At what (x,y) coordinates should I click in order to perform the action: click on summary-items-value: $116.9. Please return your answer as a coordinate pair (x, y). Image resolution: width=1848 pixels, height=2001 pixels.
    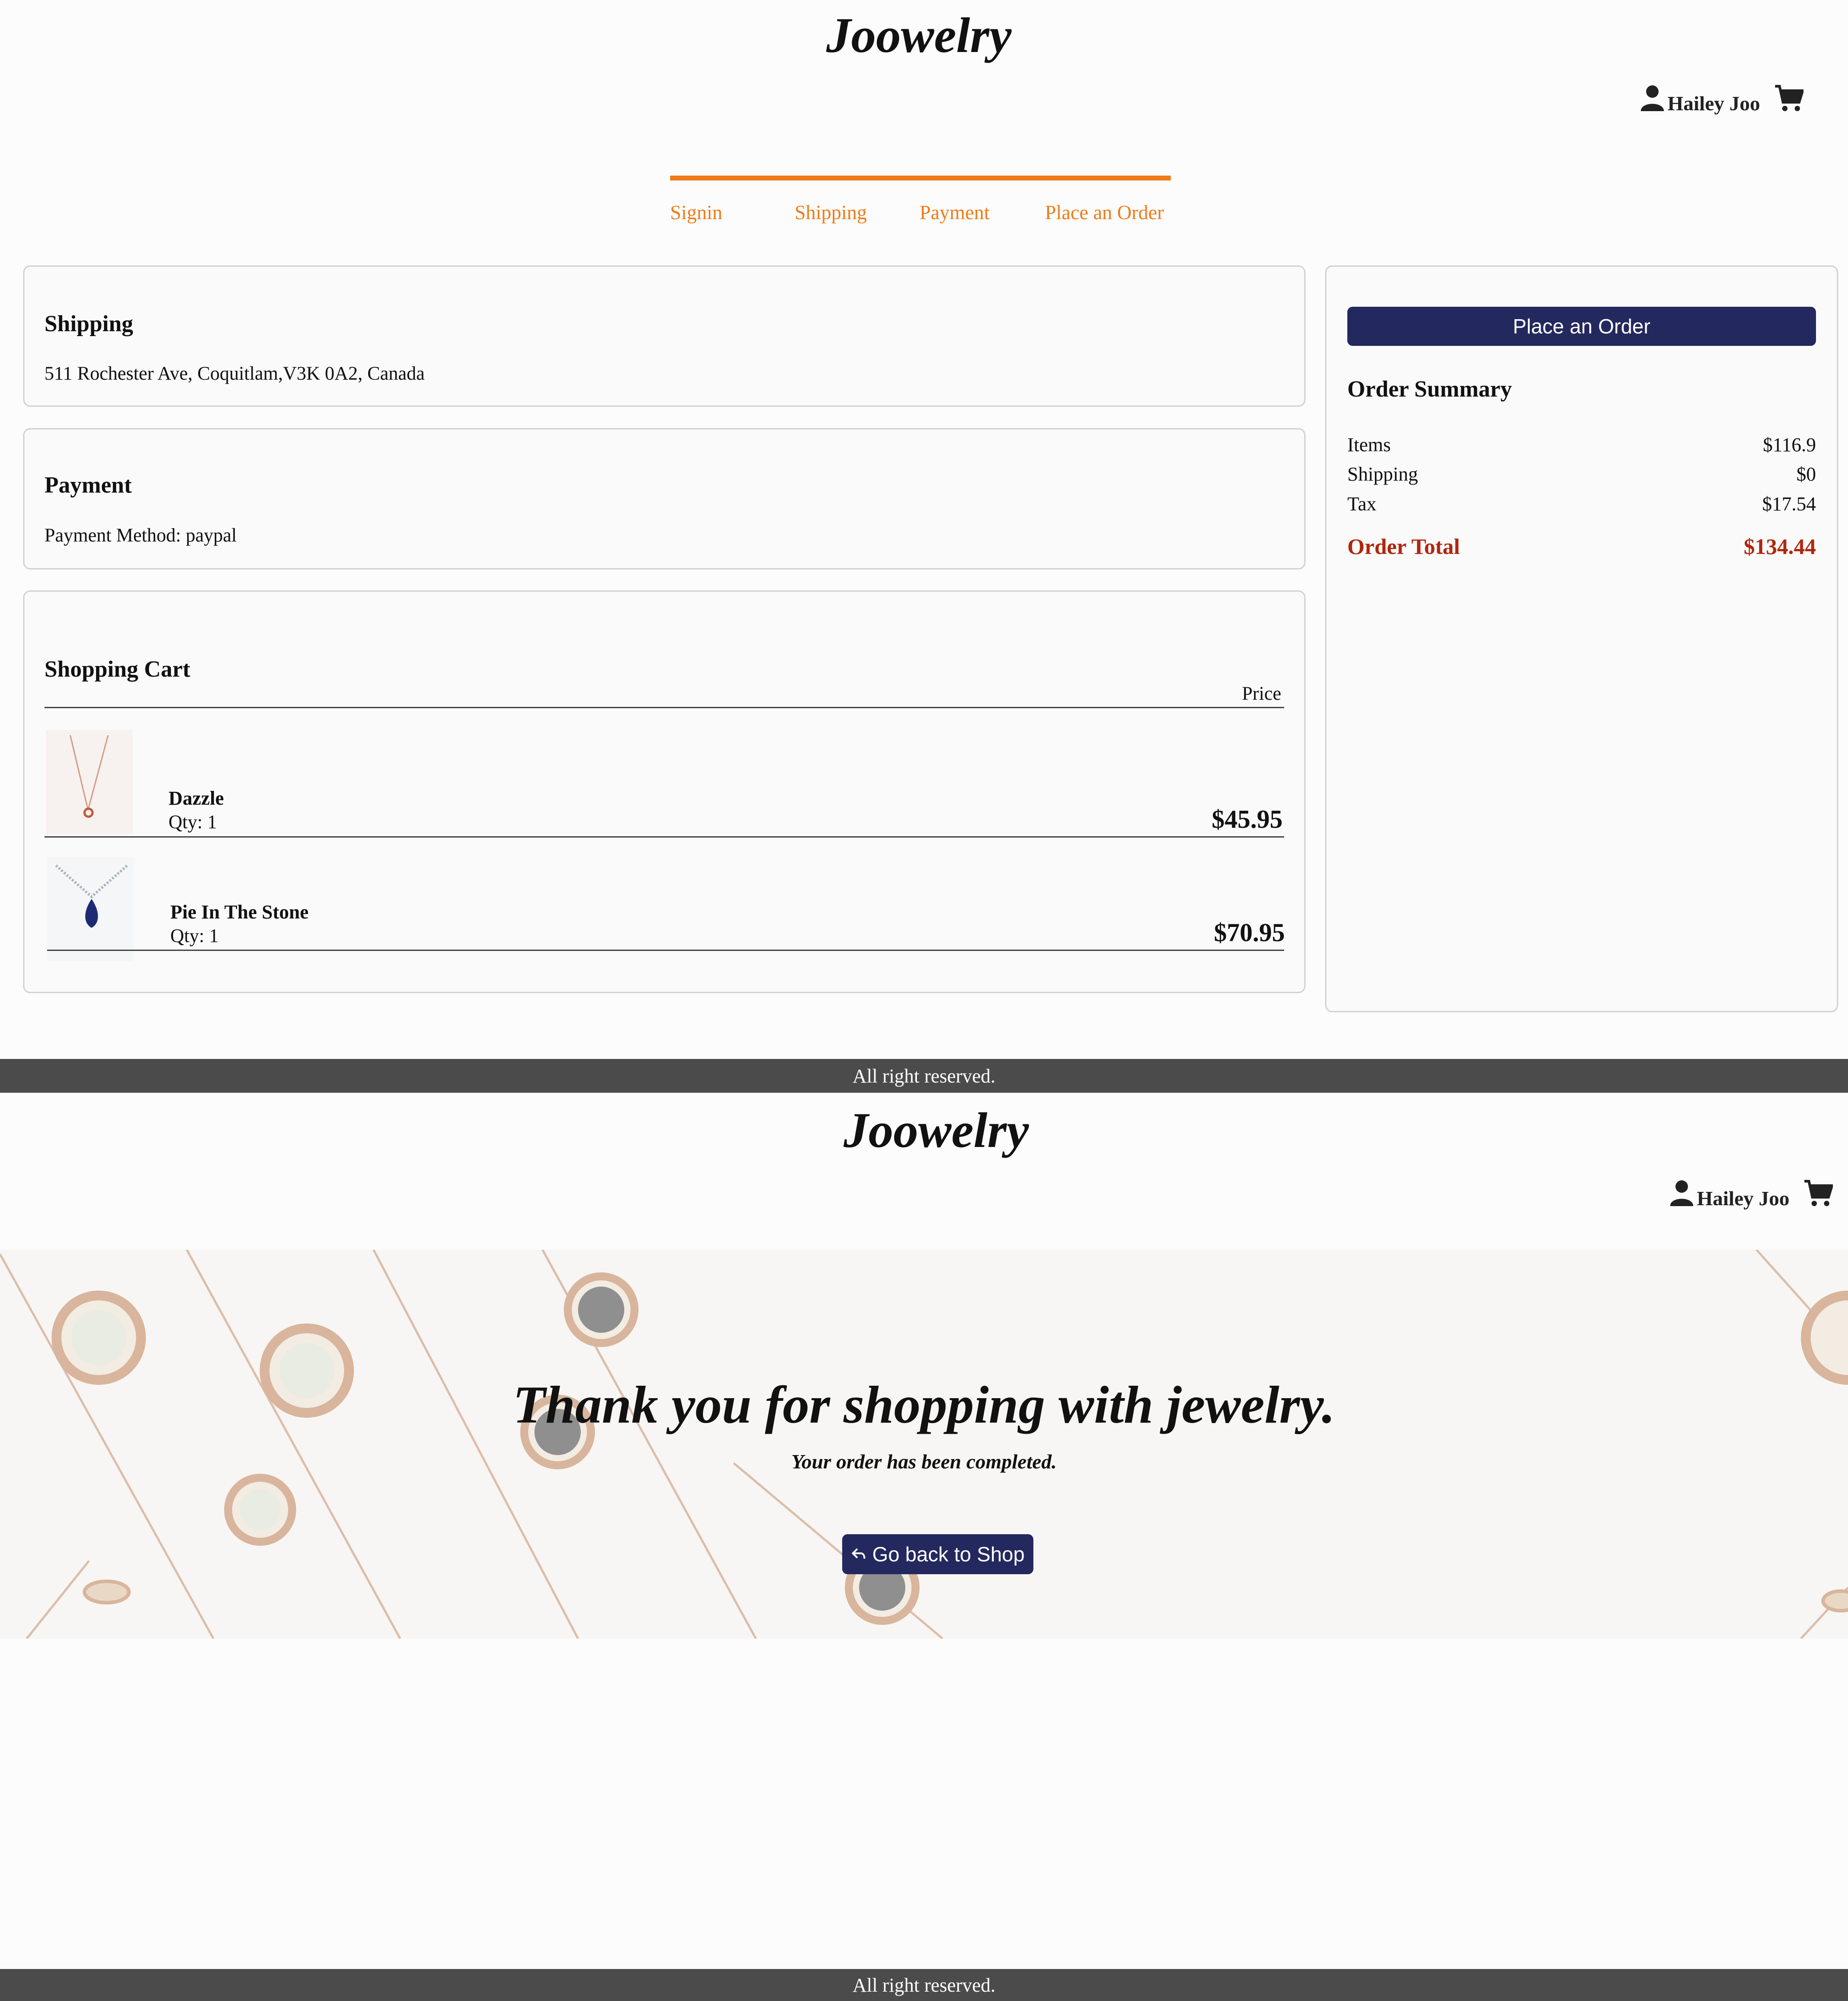
    Looking at the image, I should click on (1789, 445).